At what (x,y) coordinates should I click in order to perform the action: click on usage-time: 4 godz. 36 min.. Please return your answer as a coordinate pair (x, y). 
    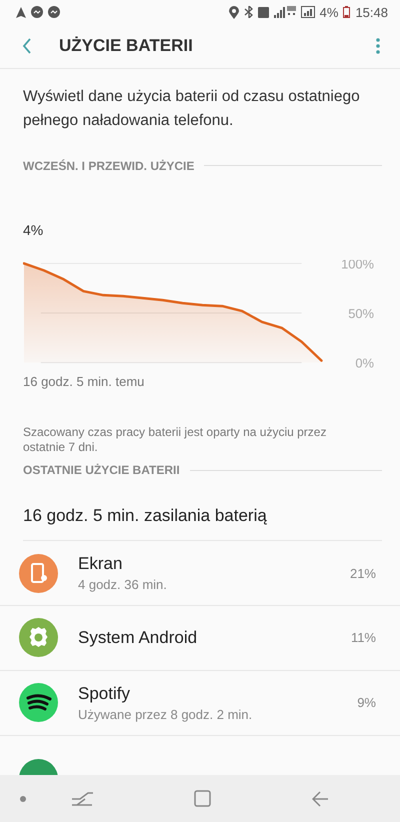
    Looking at the image, I should click on (123, 584).